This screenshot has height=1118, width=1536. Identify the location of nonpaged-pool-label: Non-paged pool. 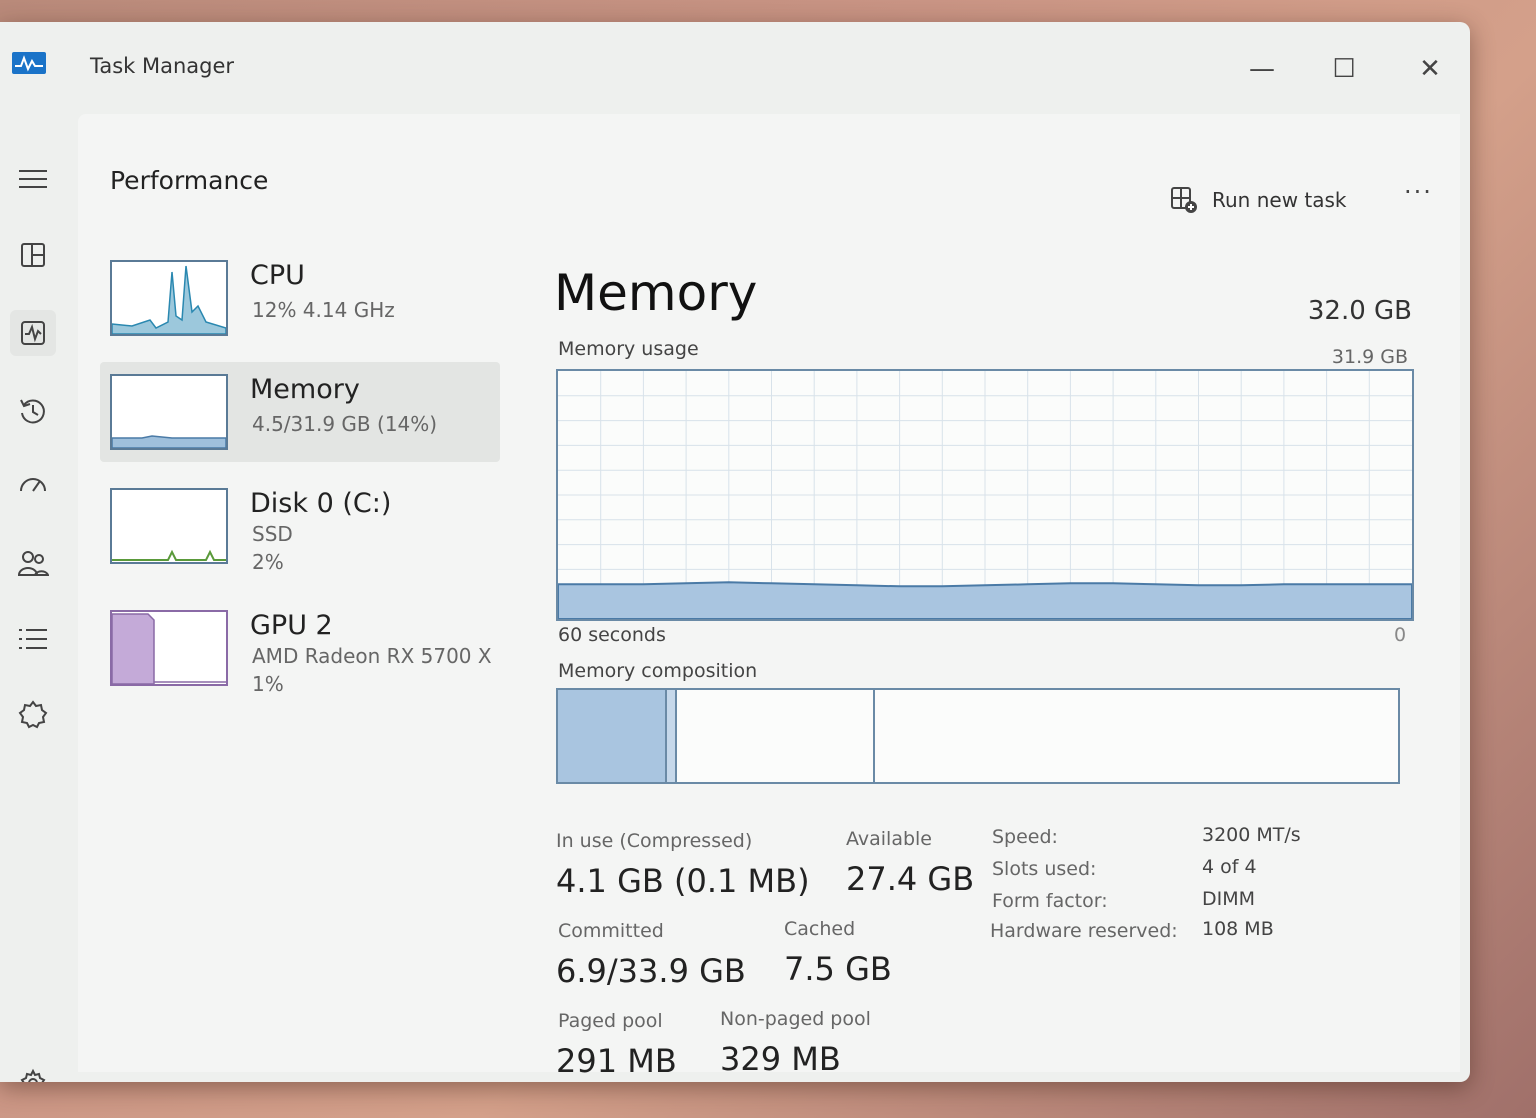
(795, 1019).